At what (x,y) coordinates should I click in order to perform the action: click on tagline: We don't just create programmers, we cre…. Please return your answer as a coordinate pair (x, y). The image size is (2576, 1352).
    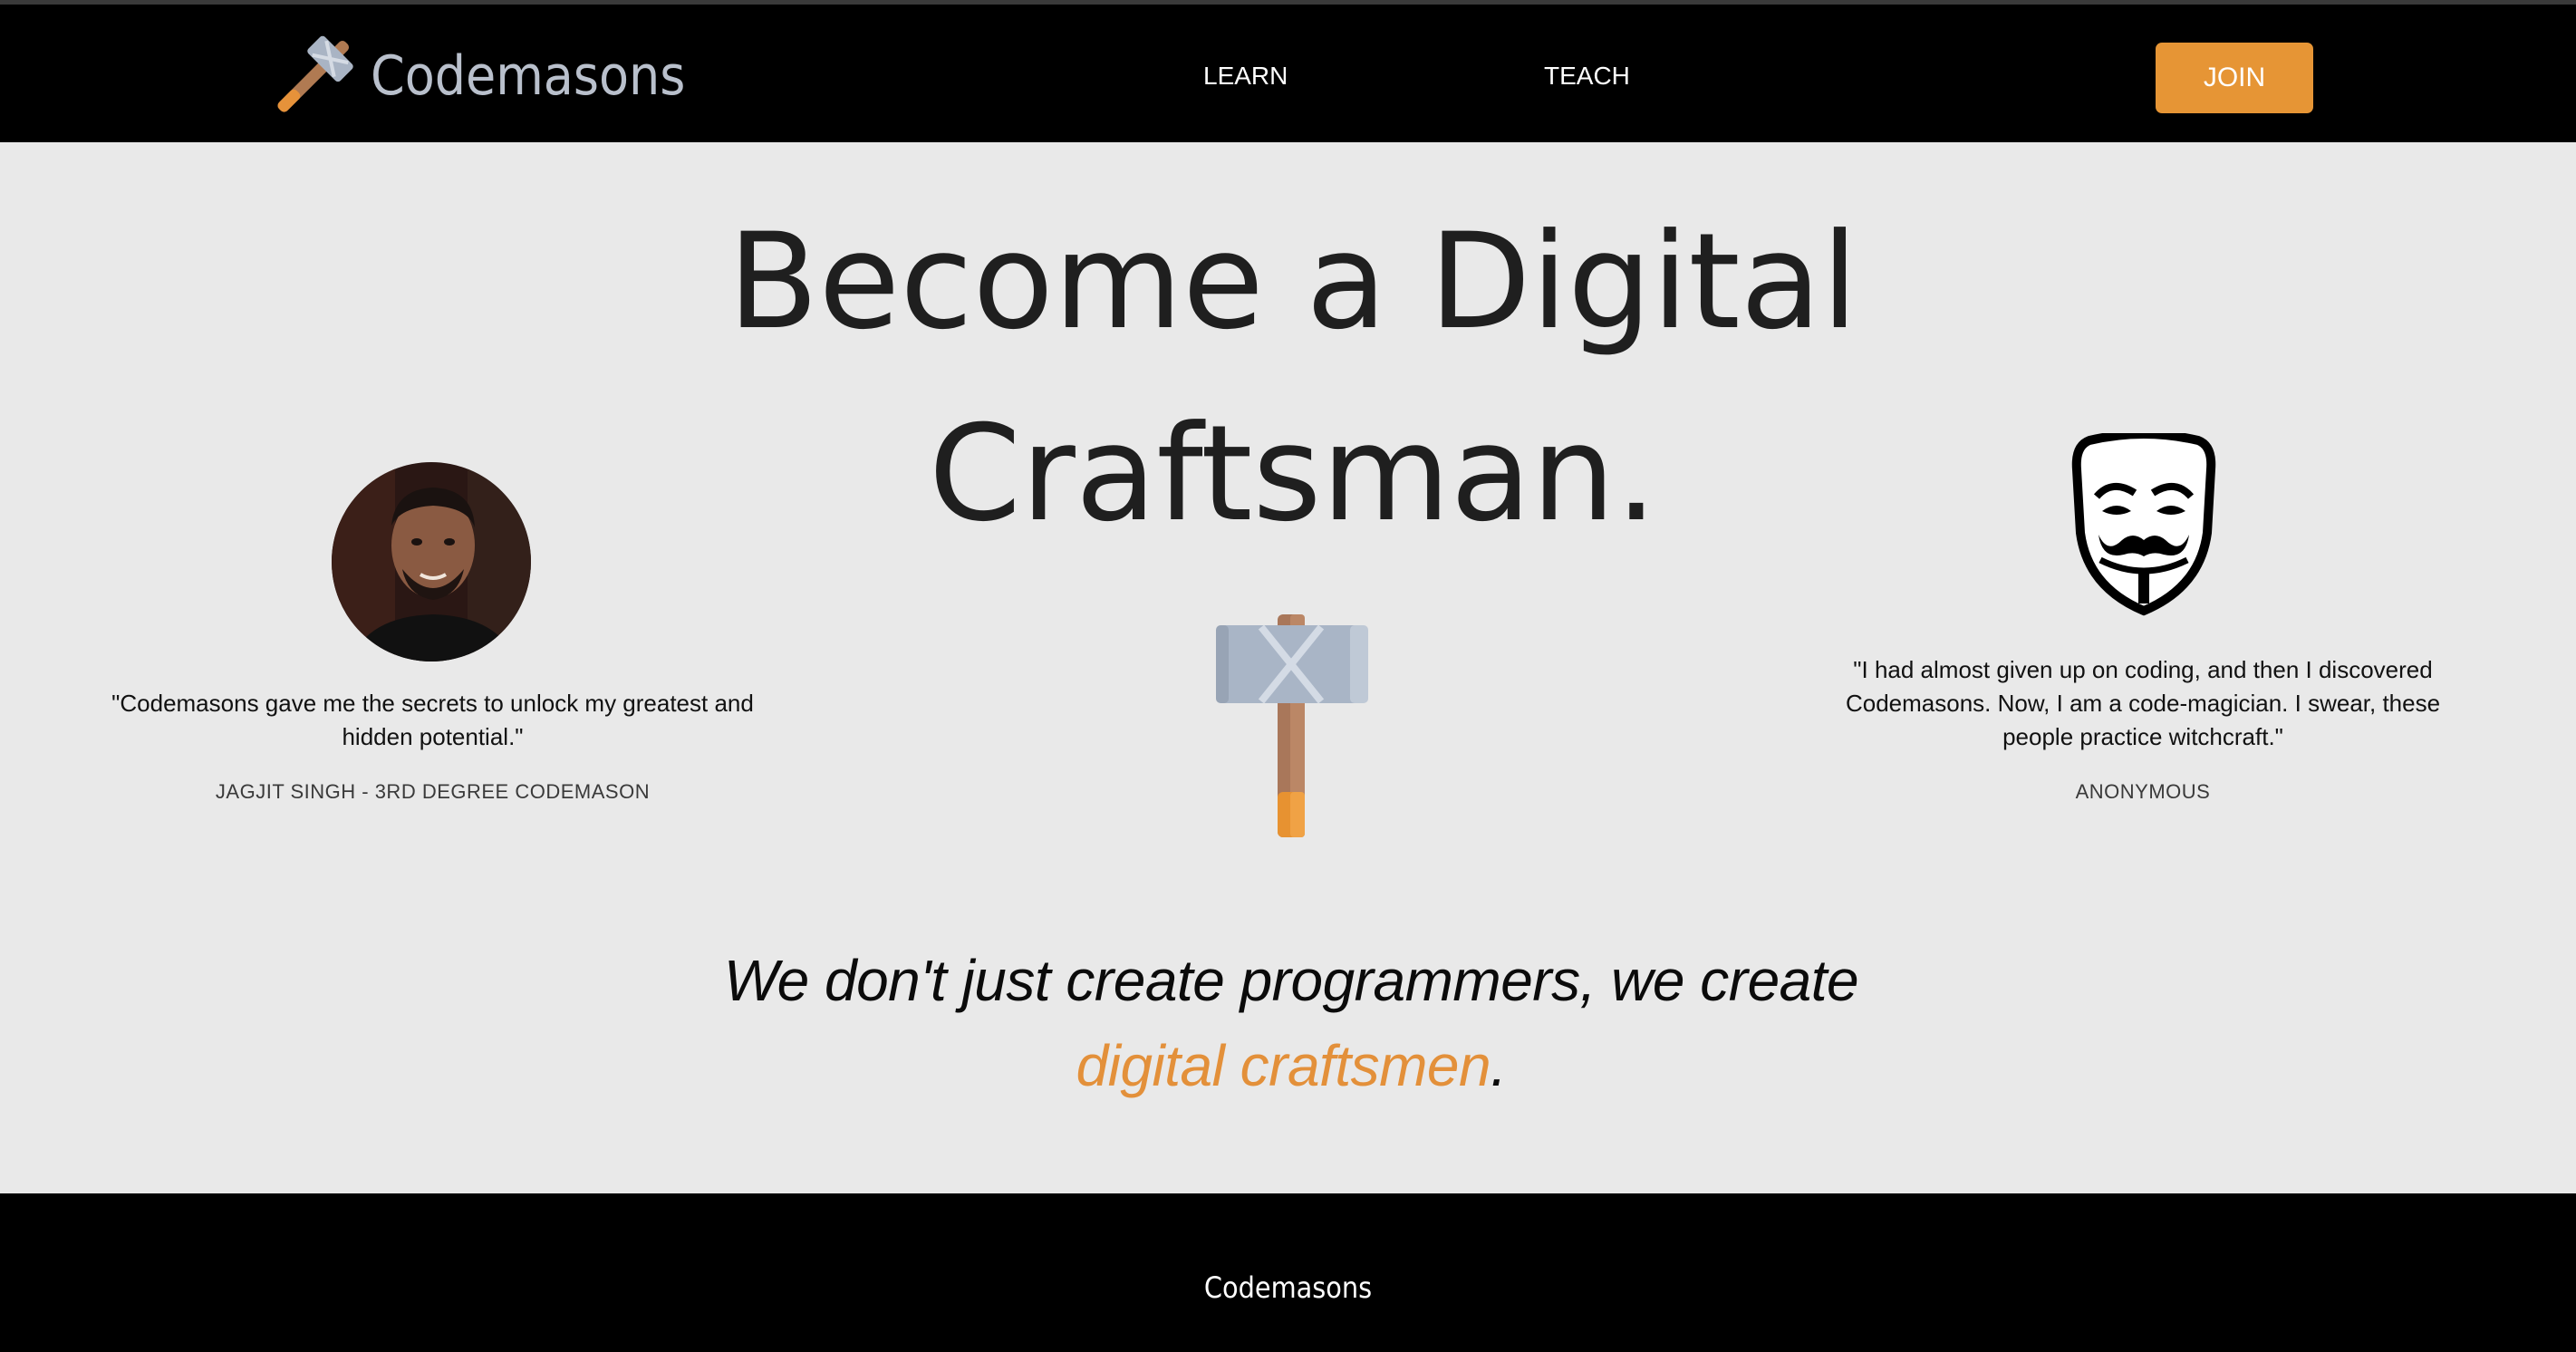
    Looking at the image, I should click on (1291, 1023).